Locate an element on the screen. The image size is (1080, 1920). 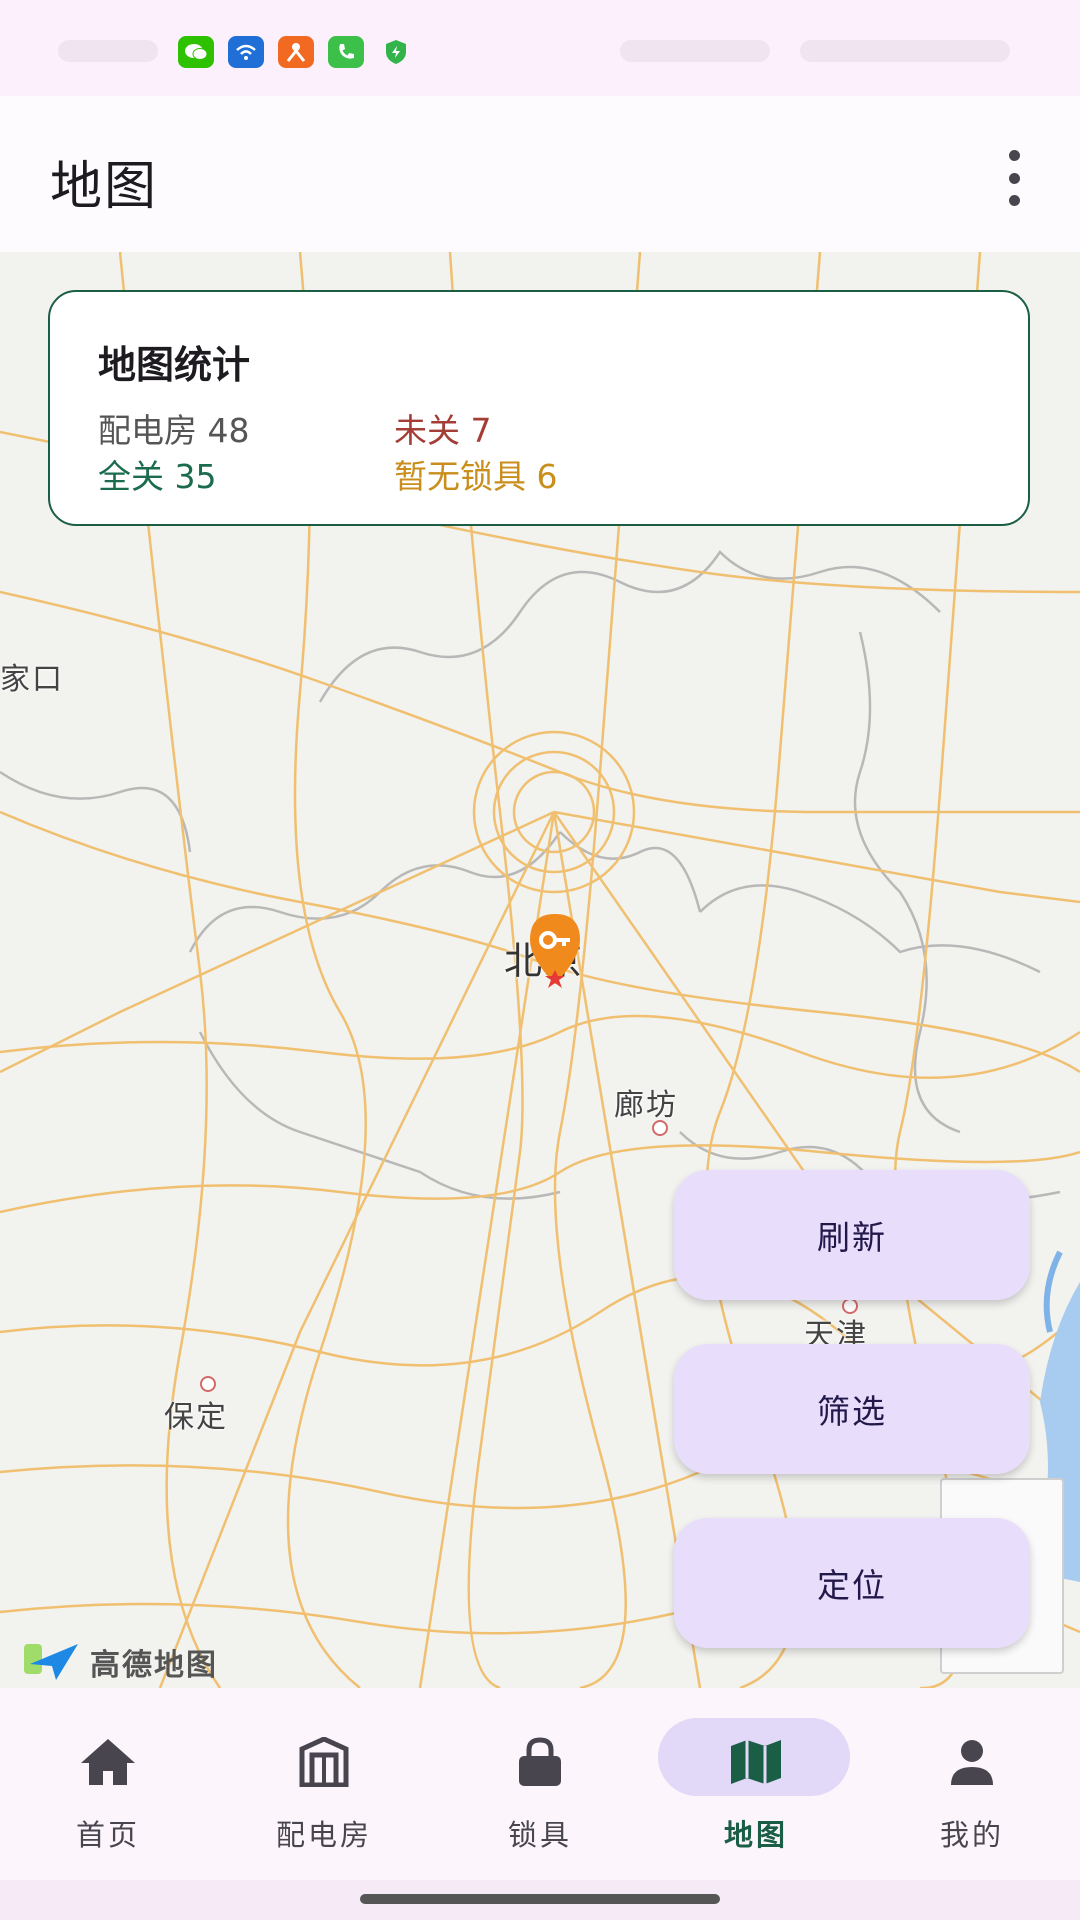
nav-label-map: 地图 is located at coordinates (755, 1835).